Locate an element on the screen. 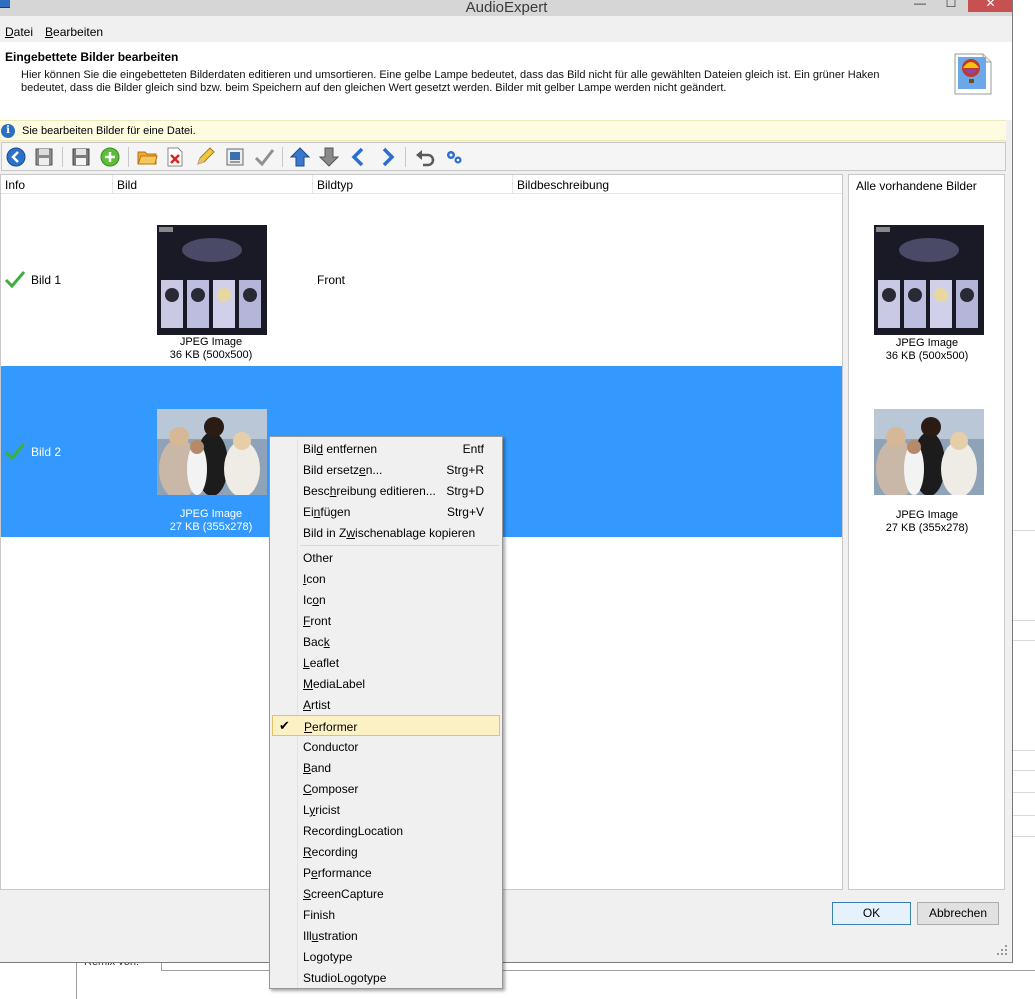  column-header-bildtyp: Bildtyp is located at coordinates (335, 185).